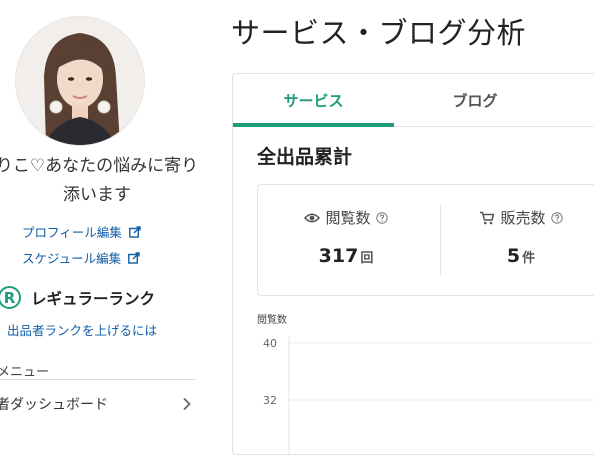  I want to click on stat-sales-label-row: 販売数, so click(517, 217).